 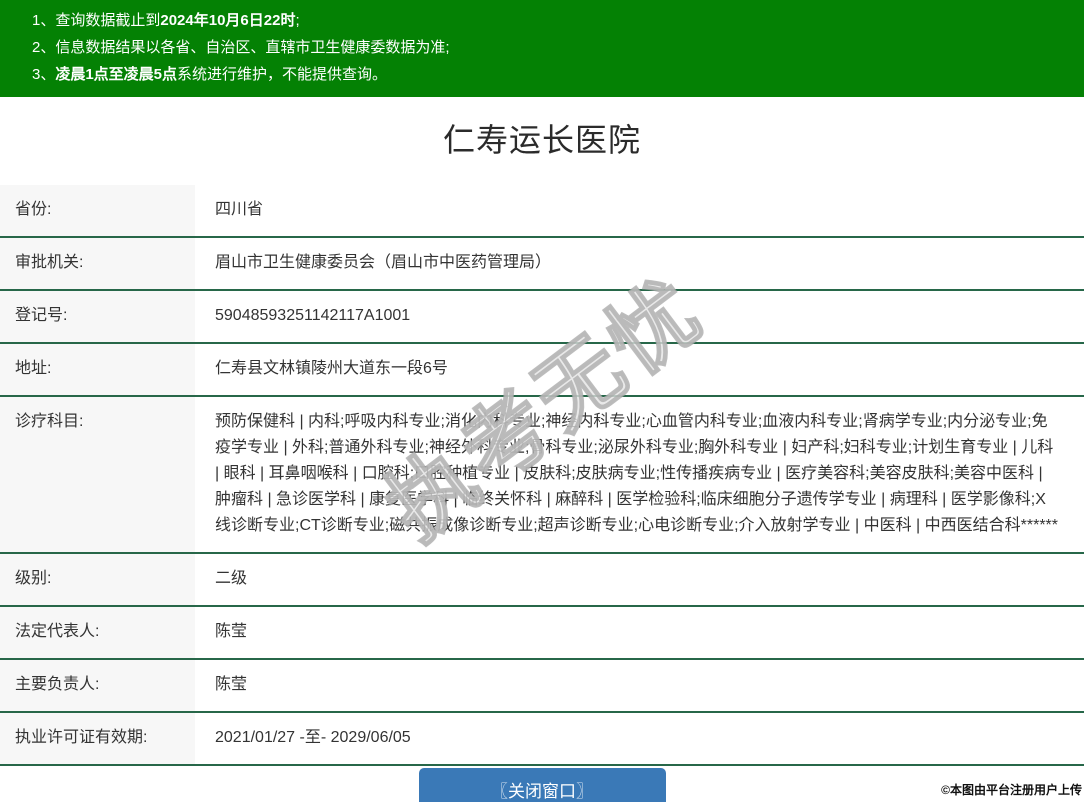 I want to click on page-title: 仁寿运长医院, so click(x=541, y=140).